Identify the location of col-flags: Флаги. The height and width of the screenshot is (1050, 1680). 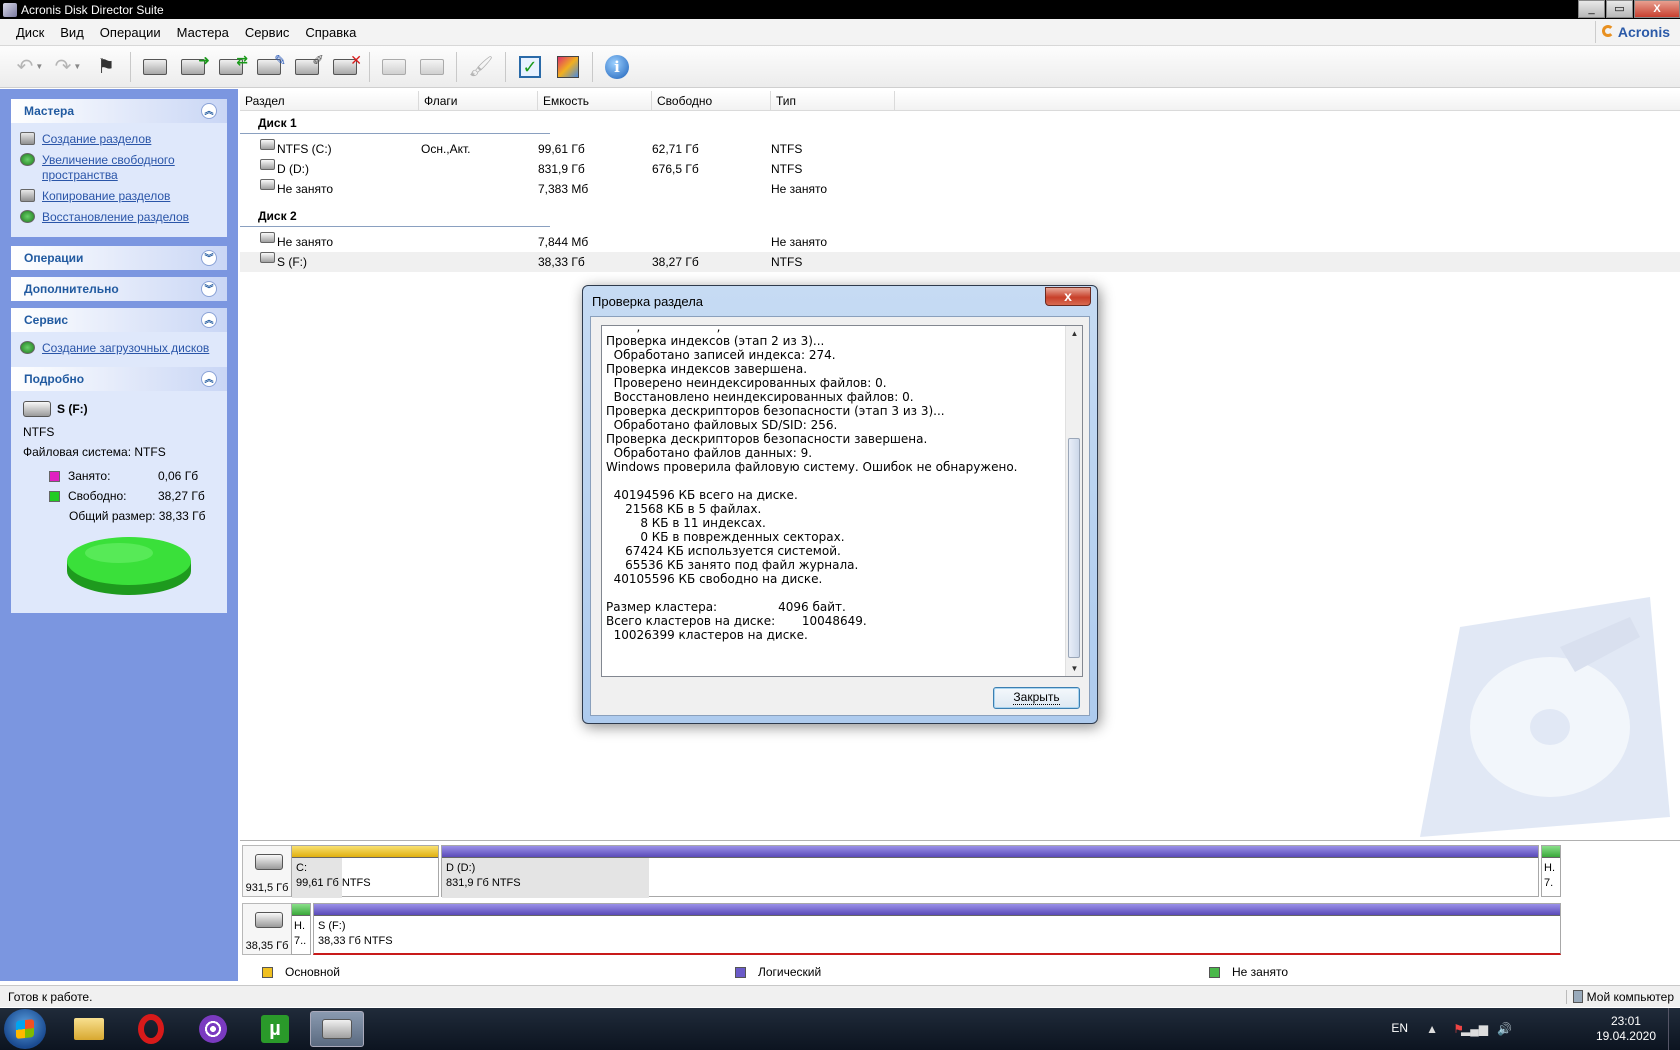
(478, 101).